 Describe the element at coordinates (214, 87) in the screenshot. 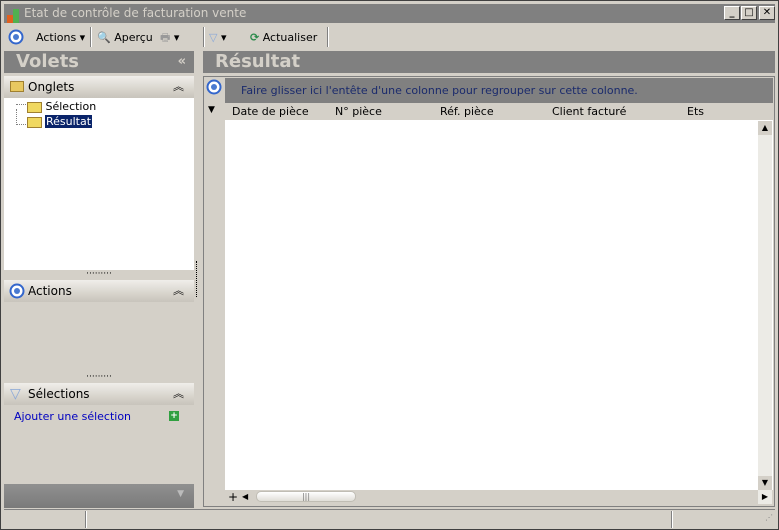

I see `grid-options-icon` at that location.